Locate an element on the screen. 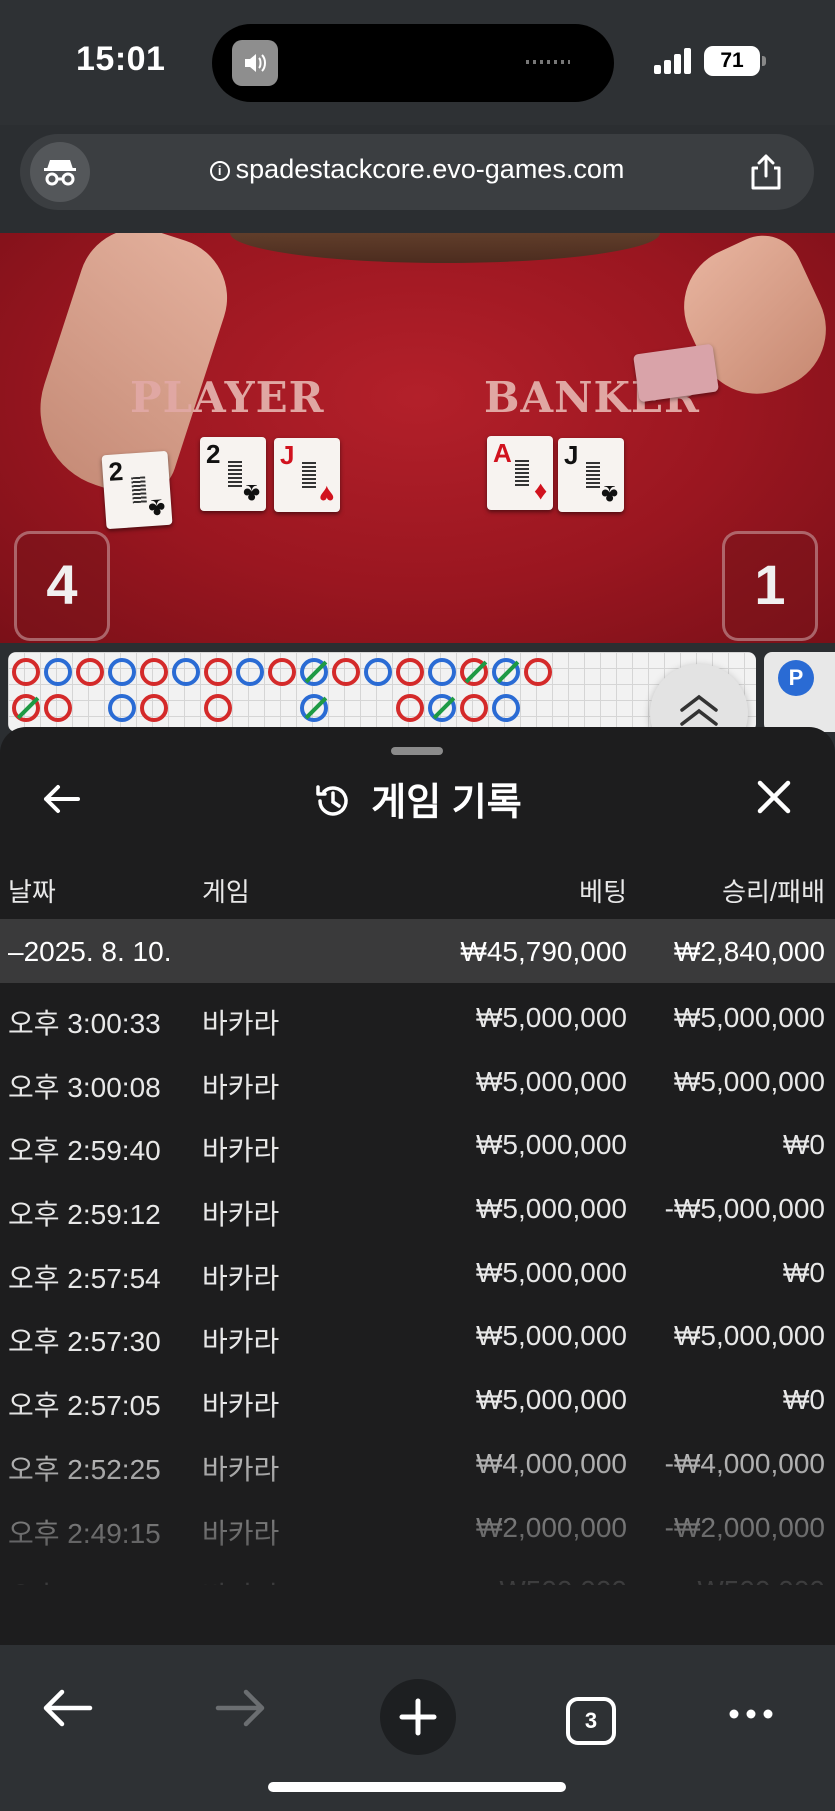 The width and height of the screenshot is (835, 1811). history-row: 오후 2:49:15 바카라 ₩2,000,000 -₩2,000,000 is located at coordinates (417, 1527).